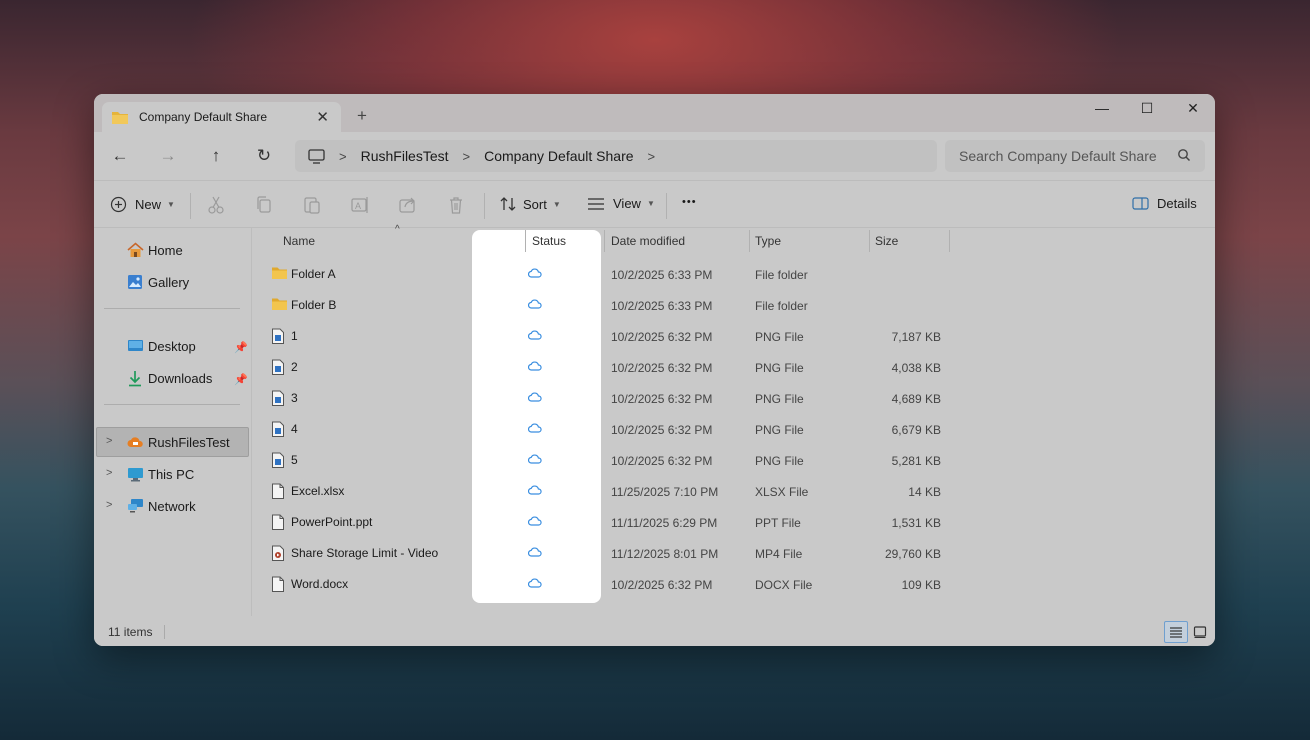 The height and width of the screenshot is (740, 1310). Describe the element at coordinates (169, 378) in the screenshot. I see `sidebar-item-downloads: Downloads` at that location.